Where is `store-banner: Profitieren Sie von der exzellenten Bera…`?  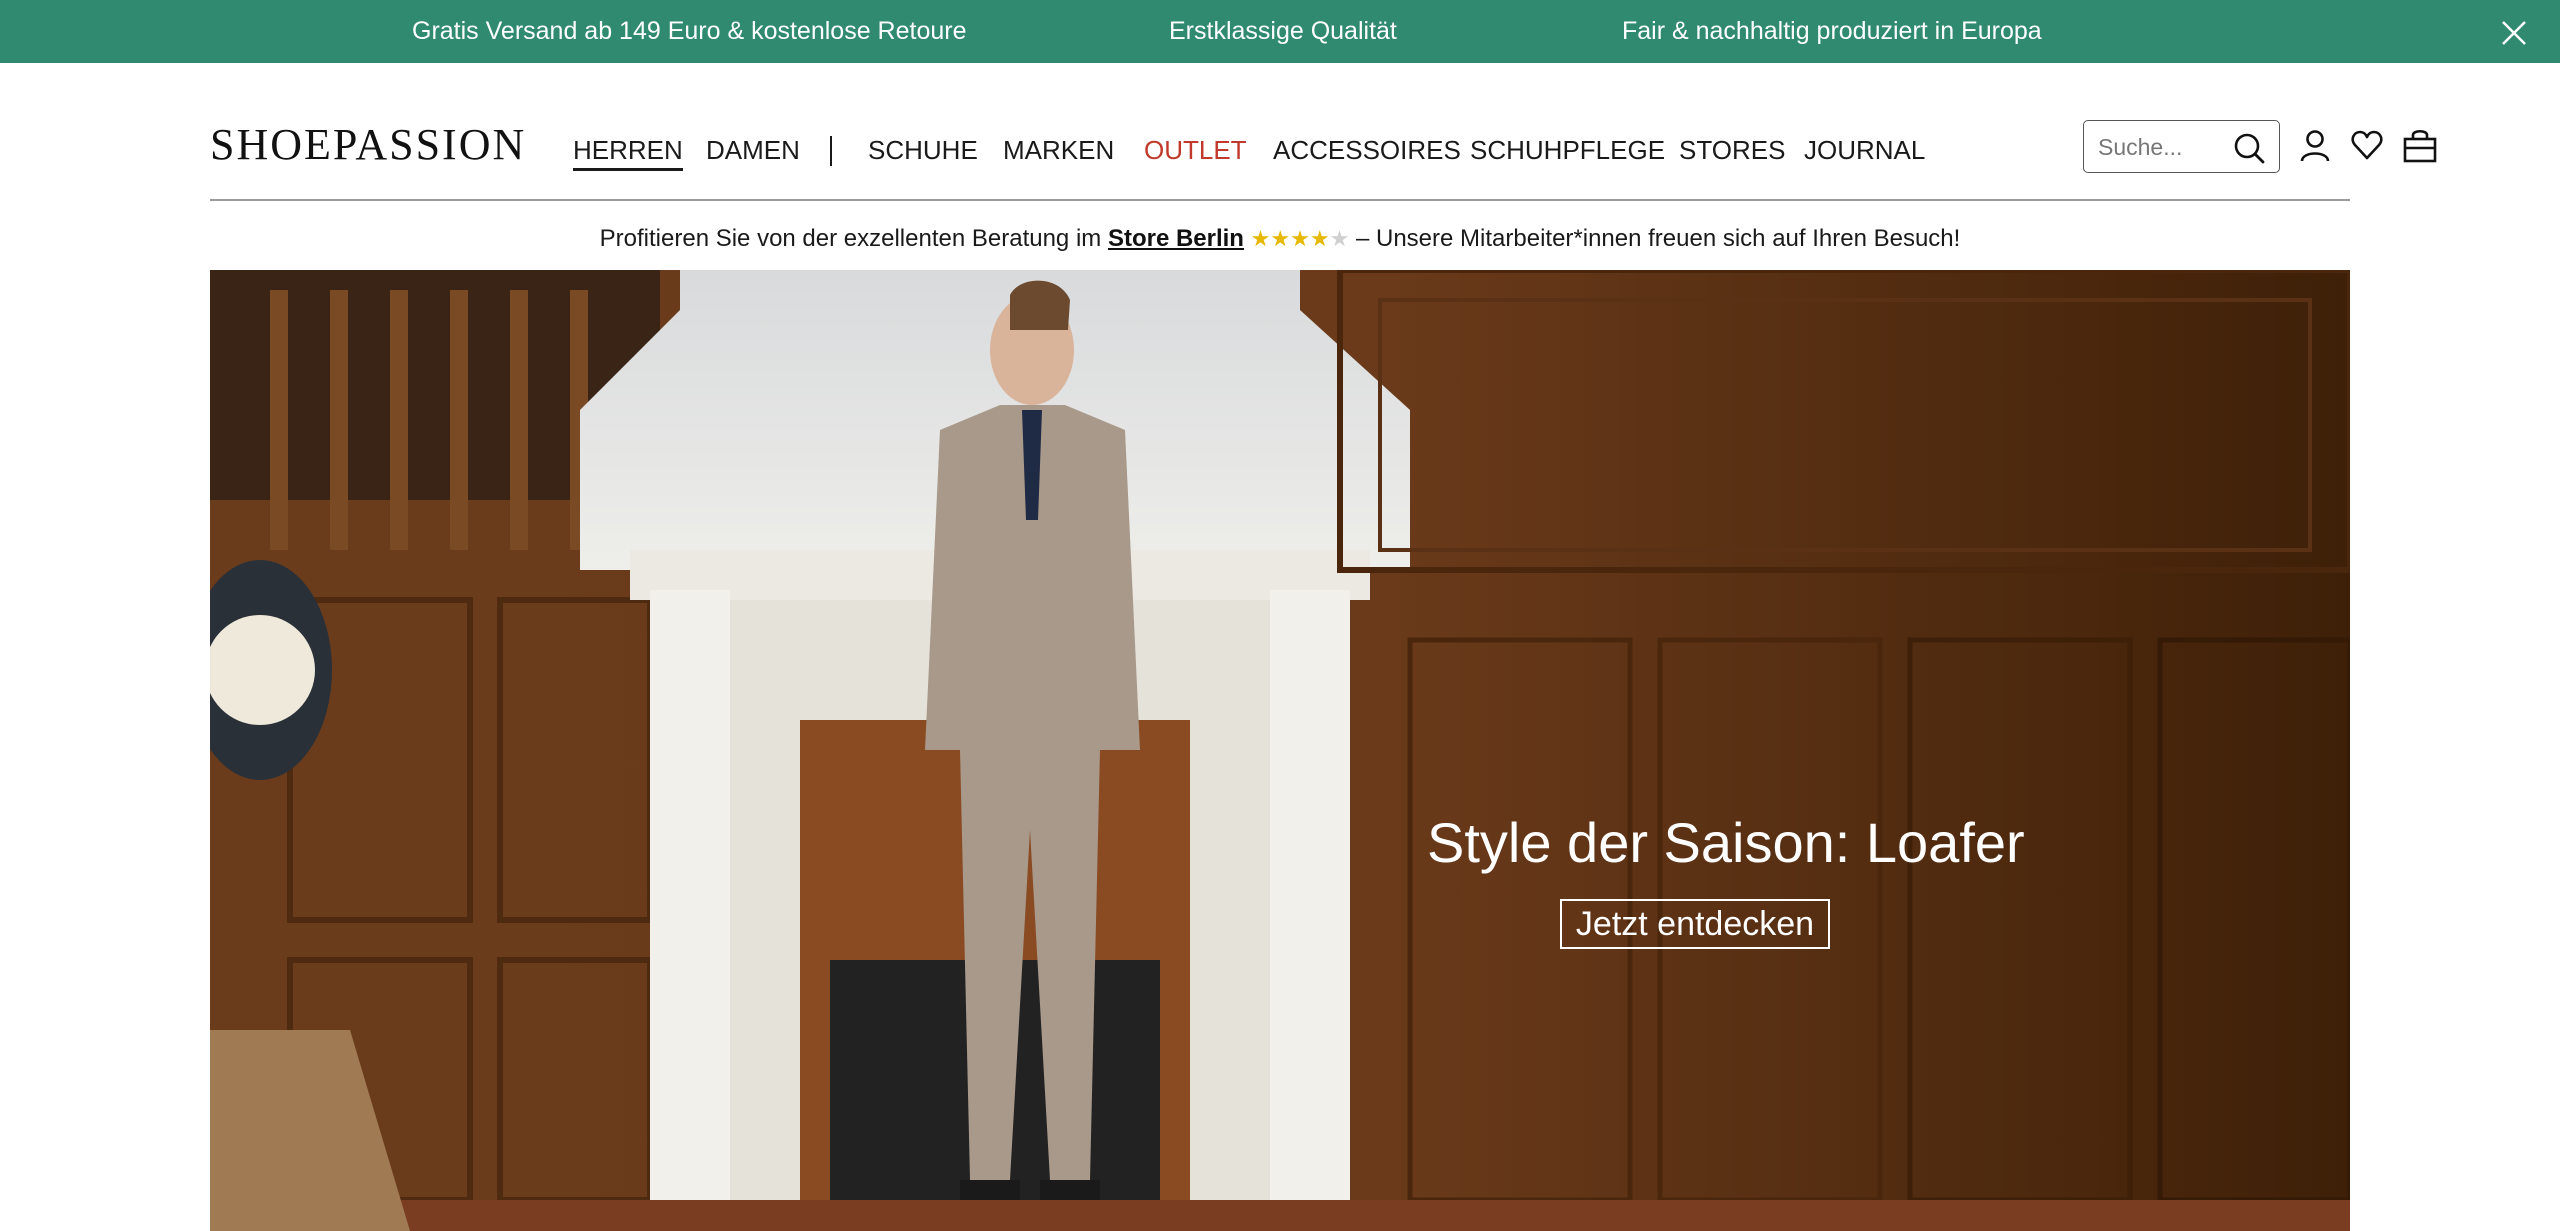
store-banner: Profitieren Sie von der exzellenten Bera… is located at coordinates (1280, 239).